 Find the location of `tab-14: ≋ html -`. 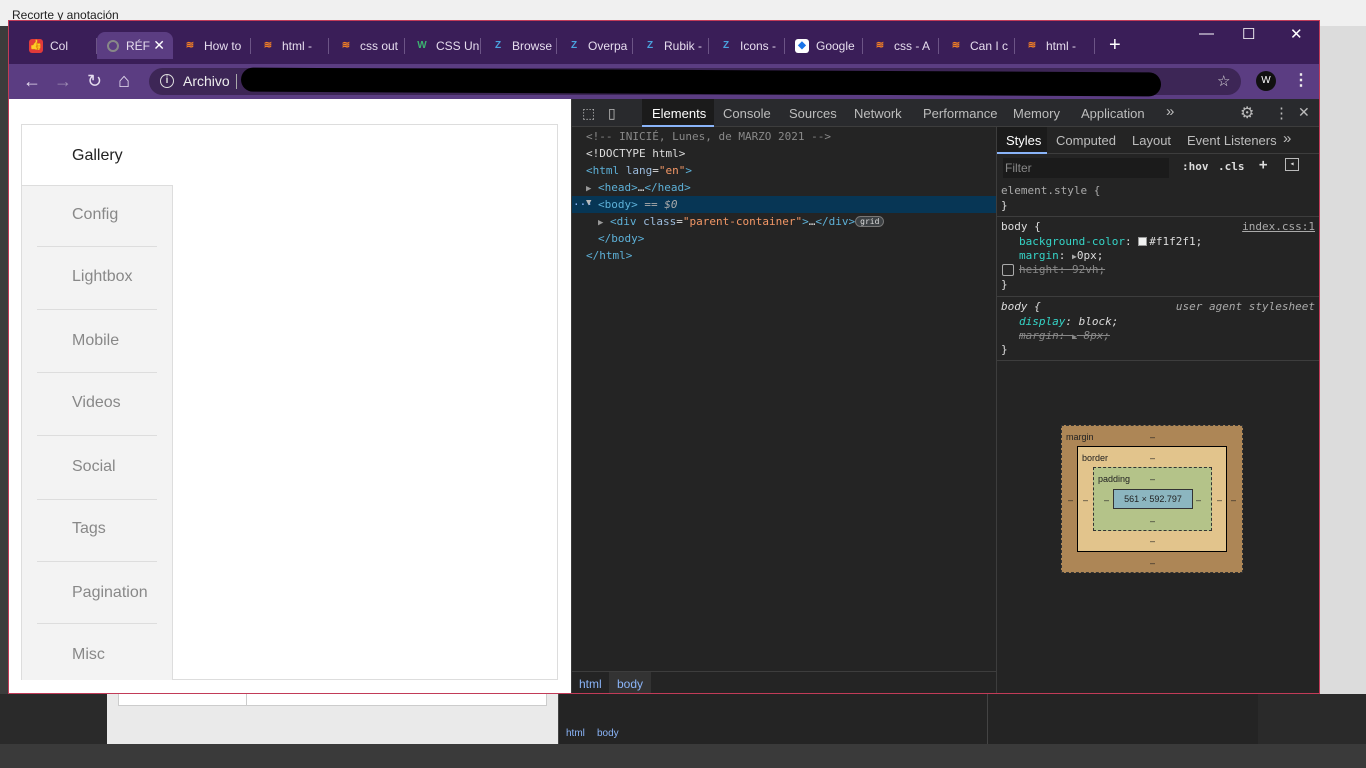

tab-14: ≋ html - is located at coordinates (1055, 45).